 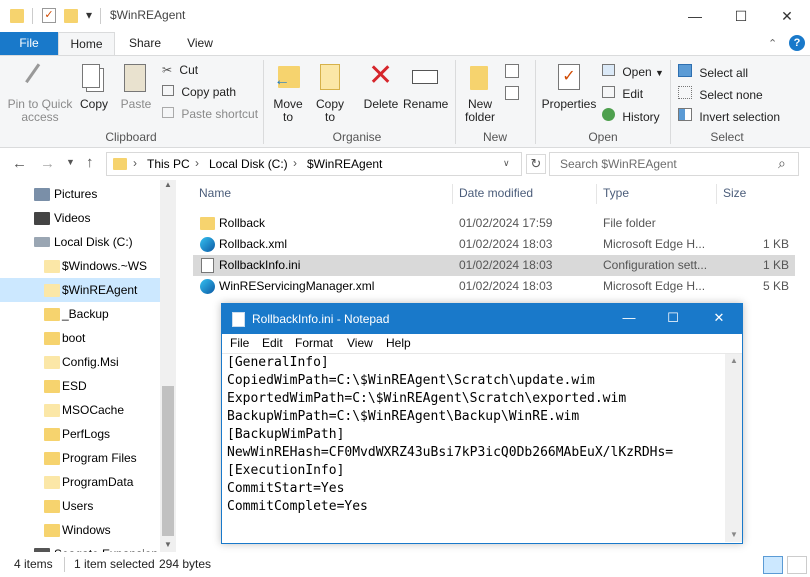 I want to click on easy-access-icon, so click(x=512, y=93).